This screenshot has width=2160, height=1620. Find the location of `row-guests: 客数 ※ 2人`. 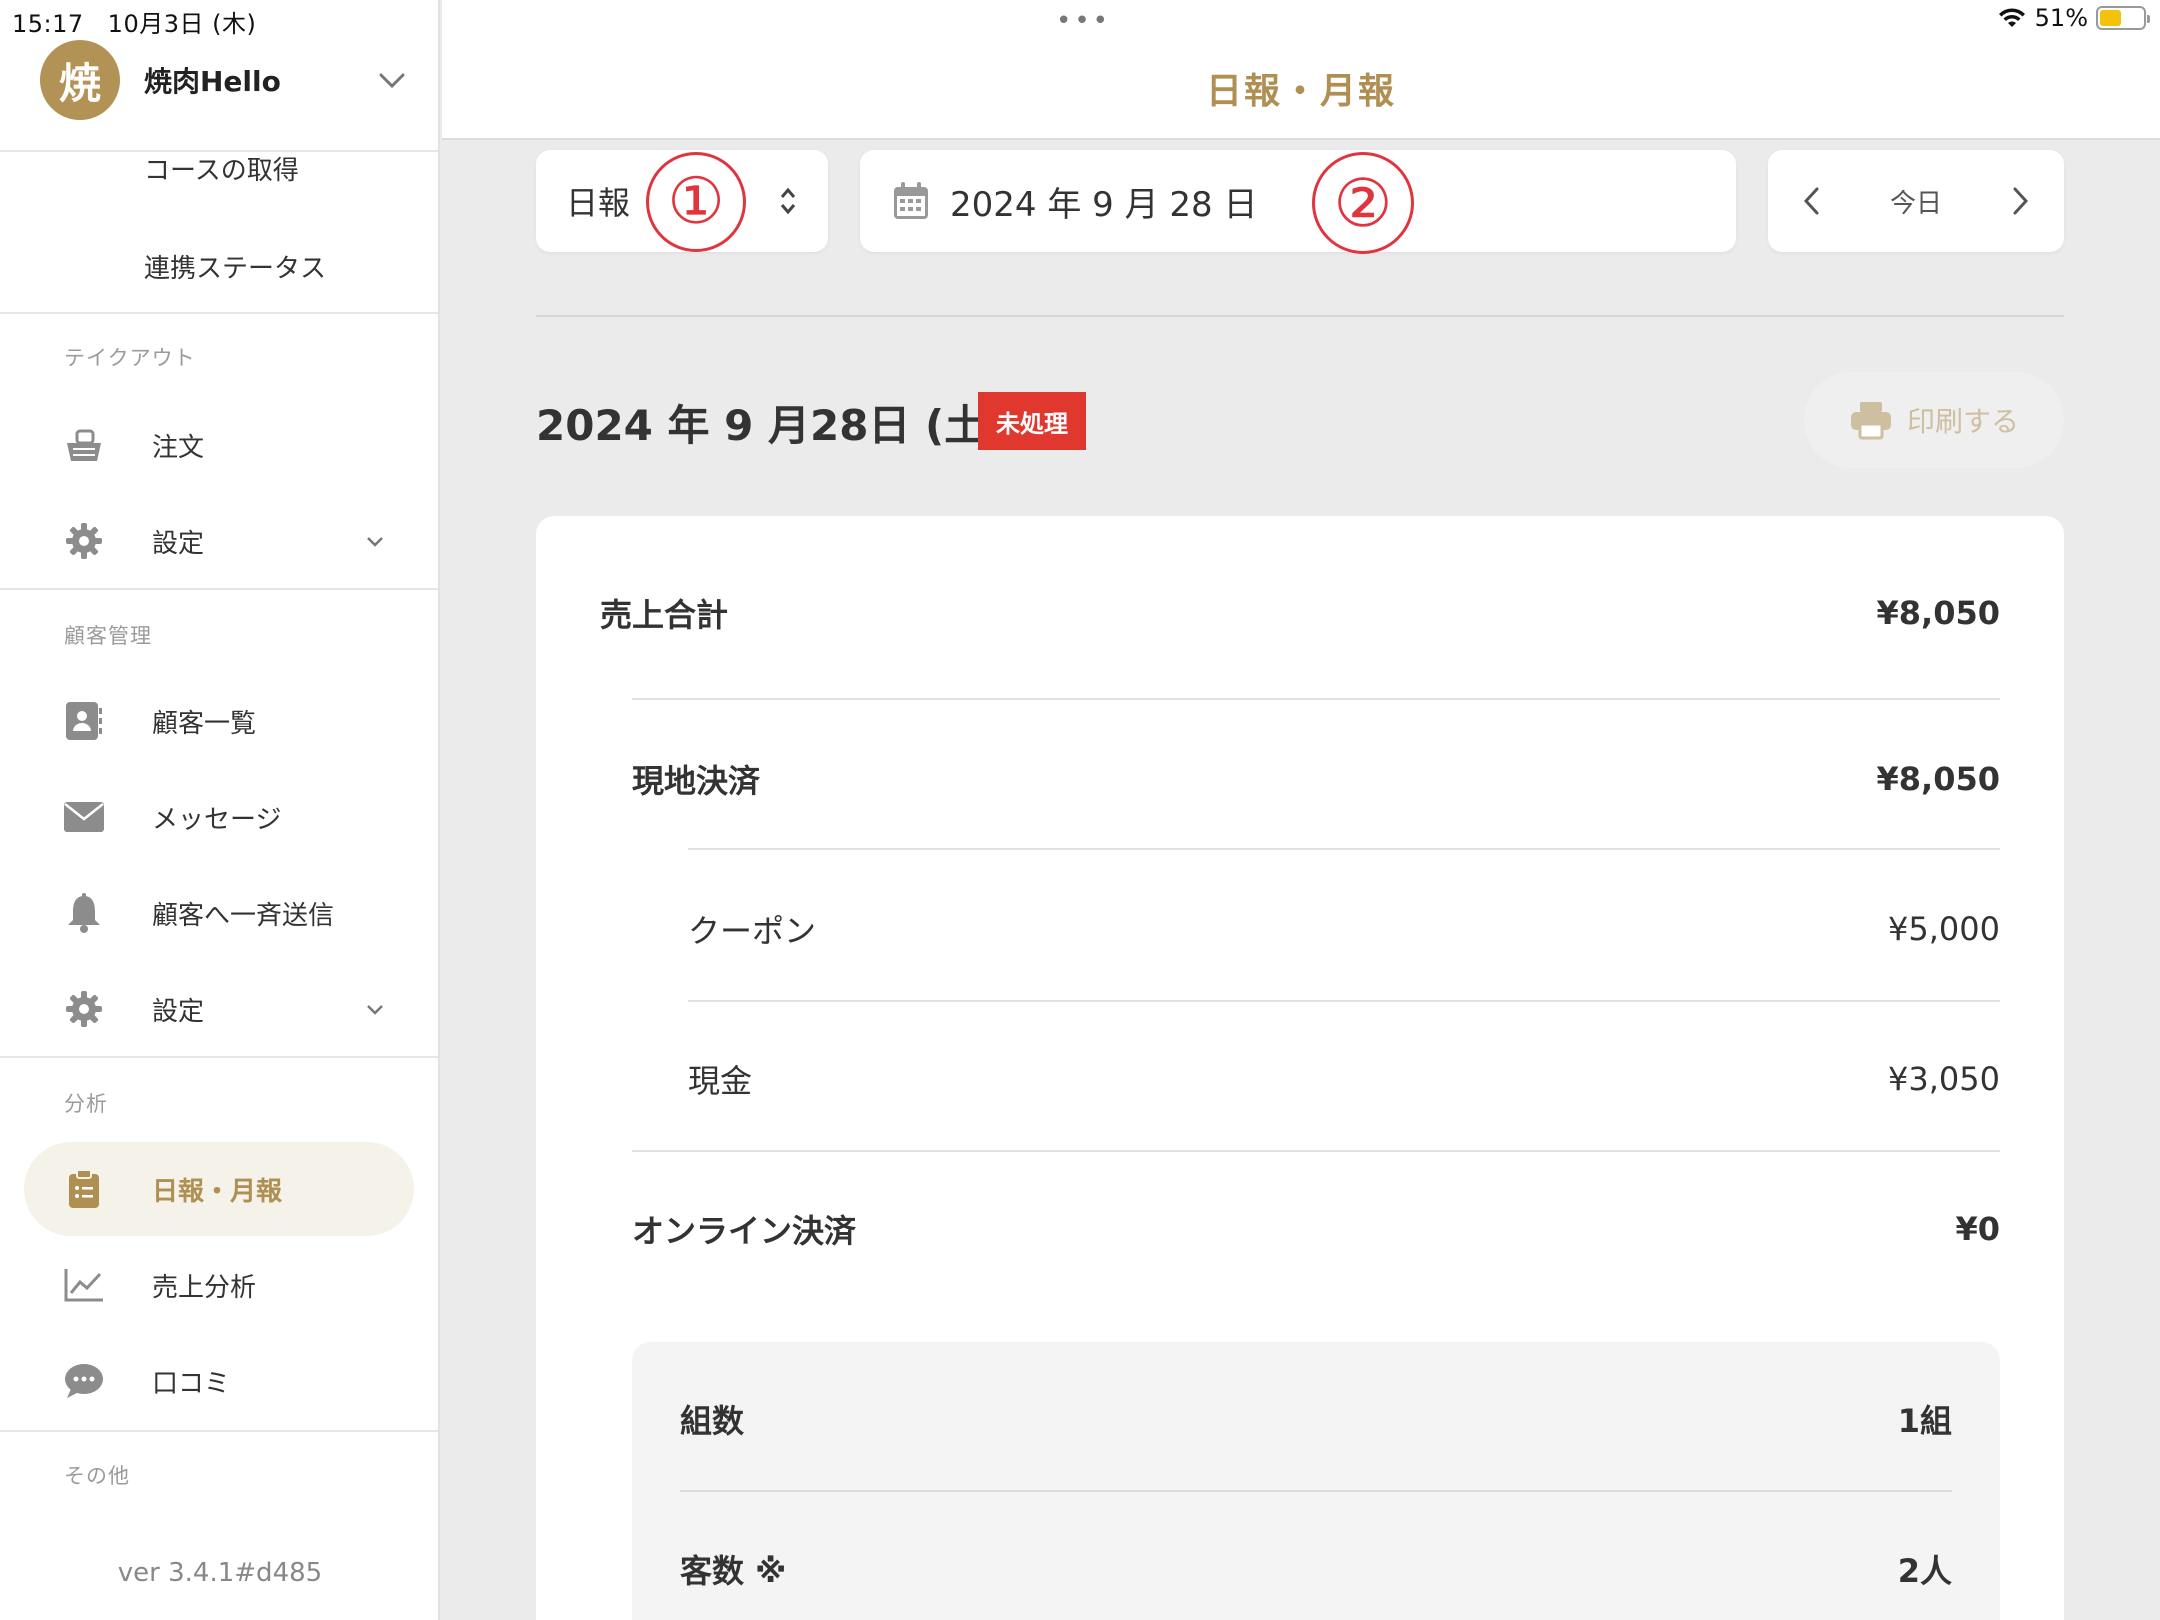

row-guests: 客数 ※ 2人 is located at coordinates (1316, 1569).